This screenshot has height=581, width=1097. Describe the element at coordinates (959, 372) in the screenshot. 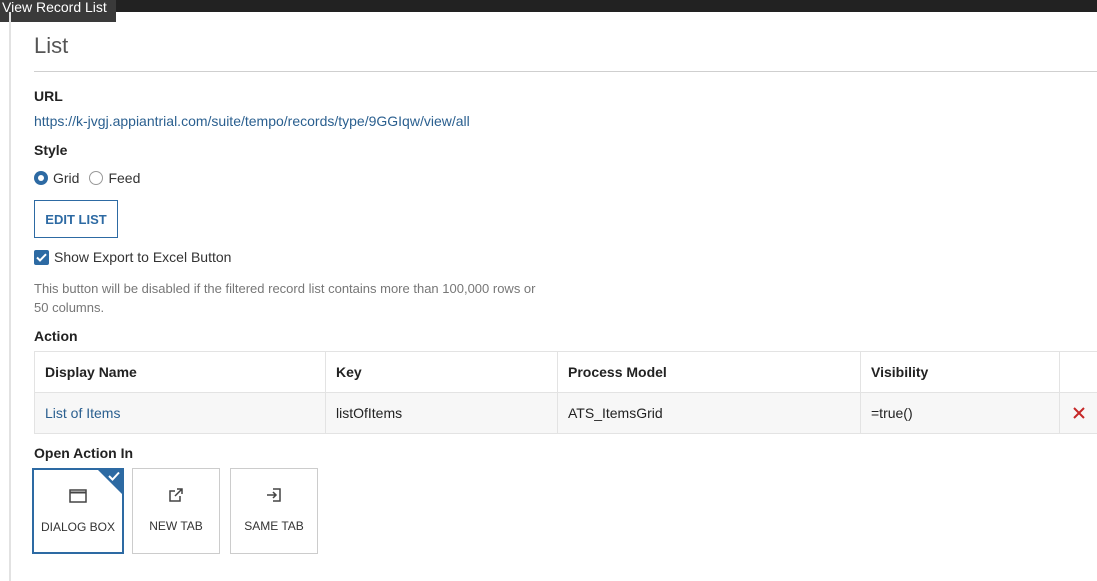

I see `column-header-visibility: Visibility` at that location.